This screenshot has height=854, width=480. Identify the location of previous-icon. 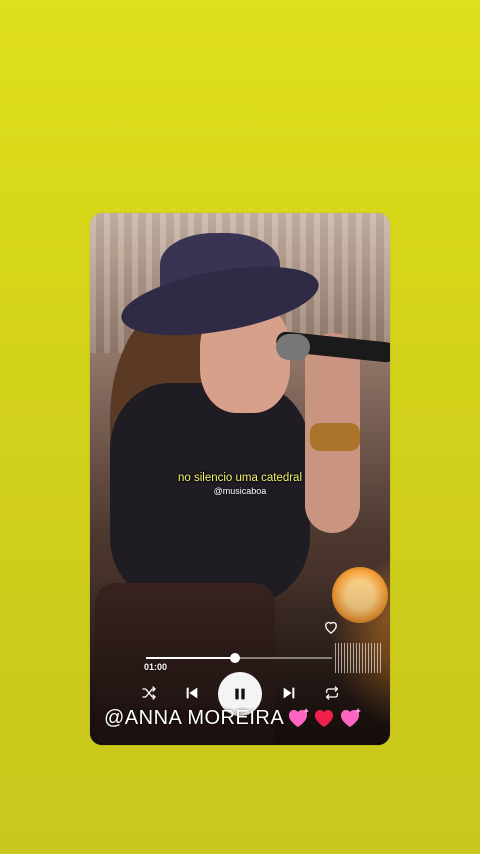
(192, 693).